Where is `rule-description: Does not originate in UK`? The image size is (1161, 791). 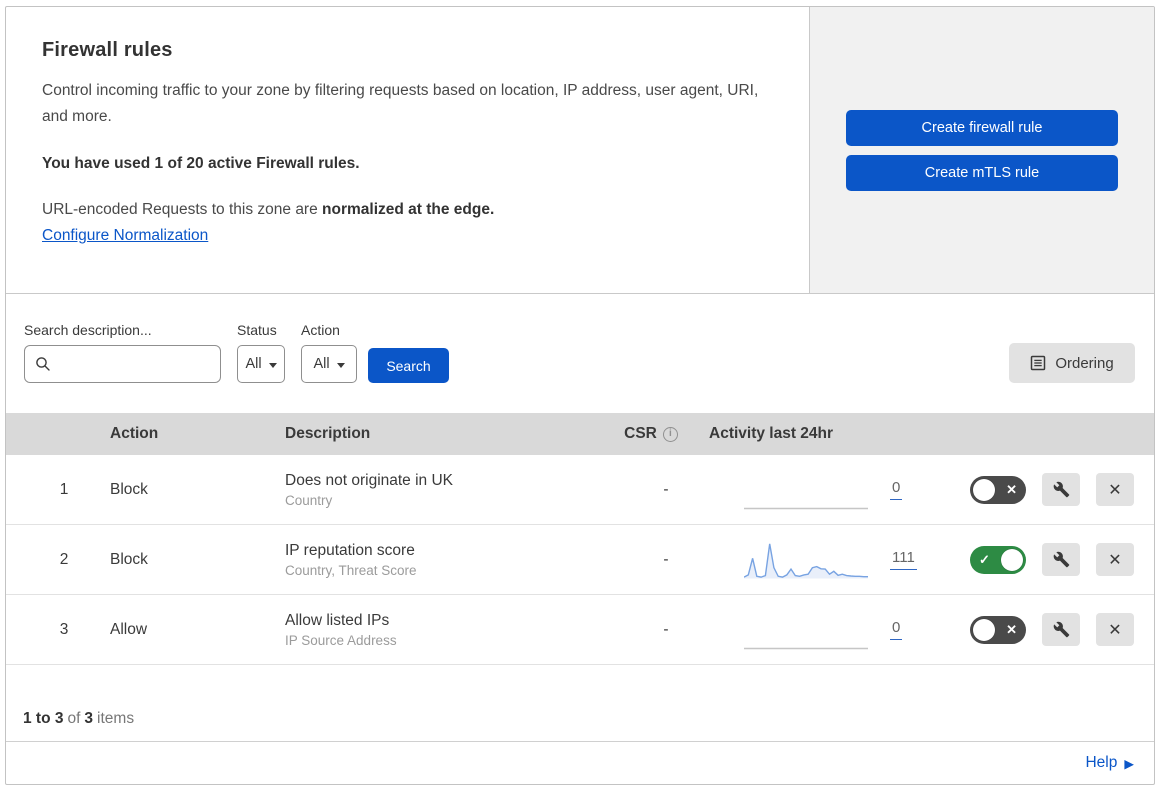 rule-description: Does not originate in UK is located at coordinates (369, 480).